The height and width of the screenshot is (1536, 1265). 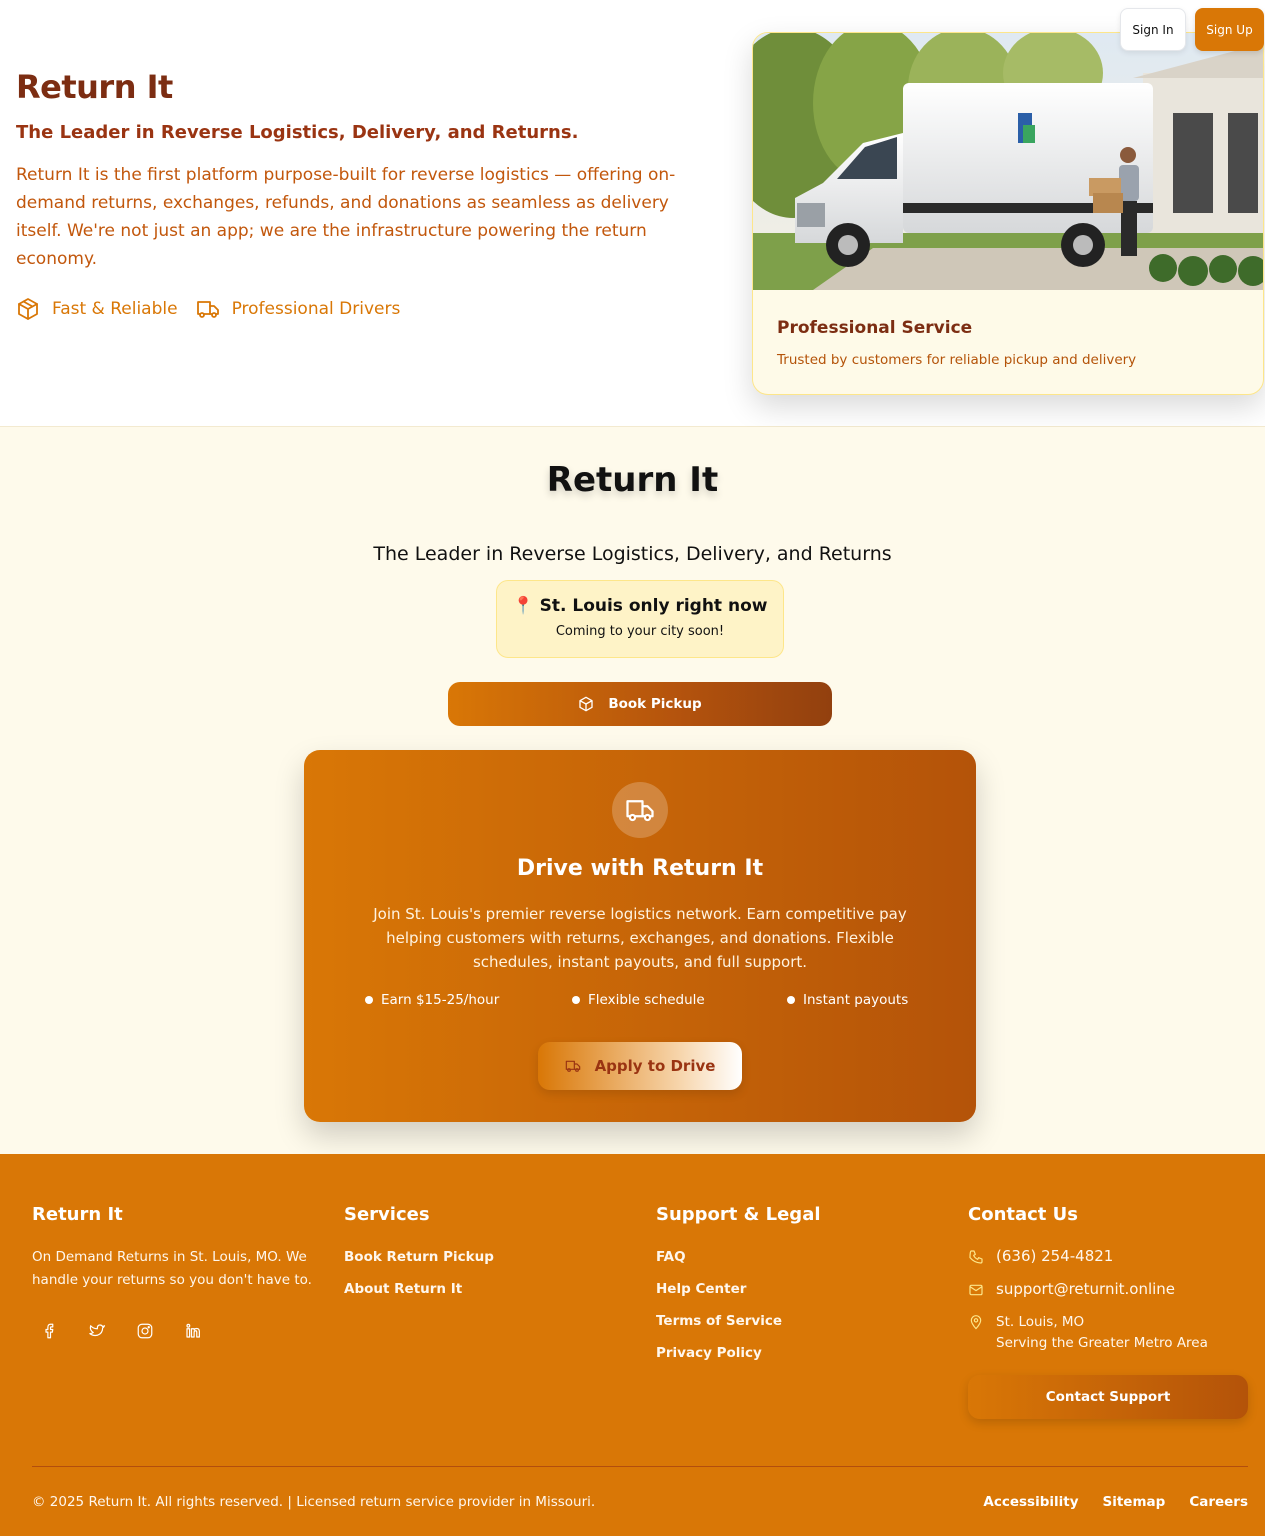 What do you see at coordinates (640, 1466) in the screenshot?
I see `footer-divider` at bounding box center [640, 1466].